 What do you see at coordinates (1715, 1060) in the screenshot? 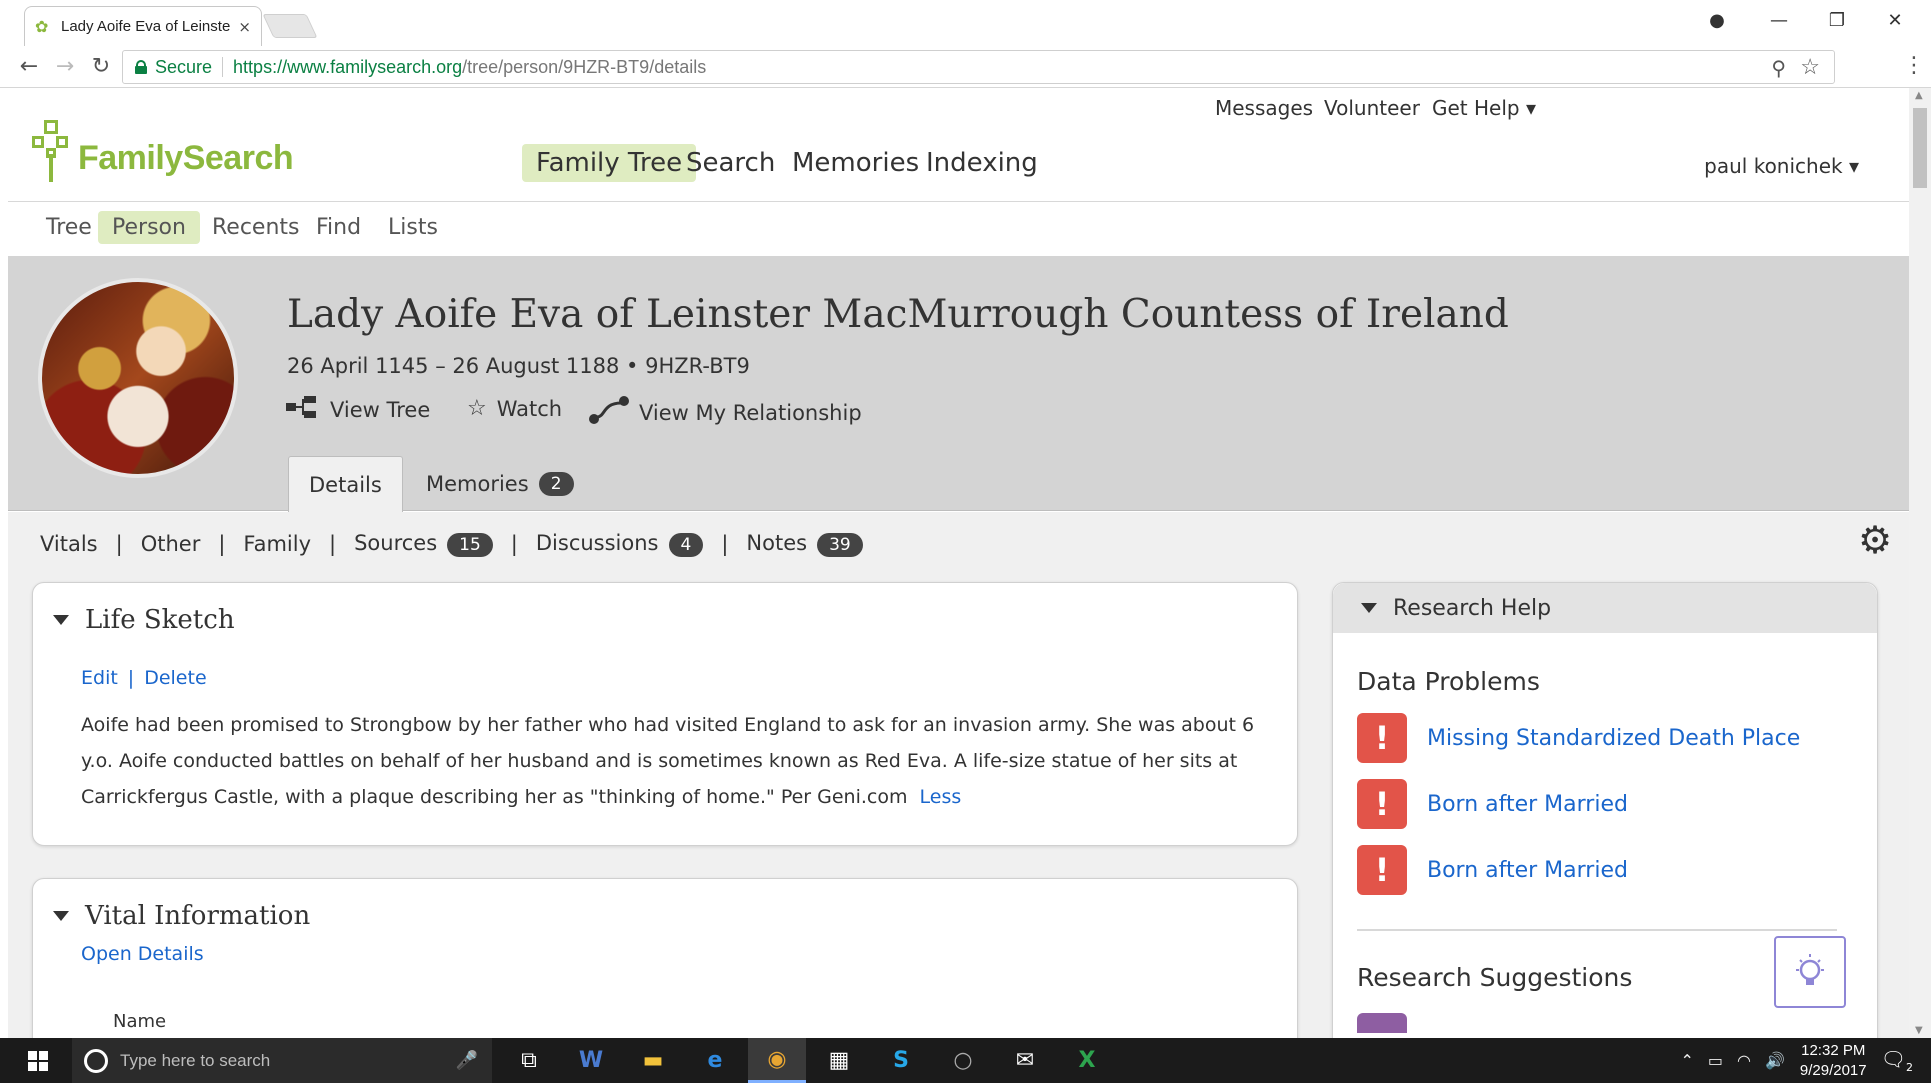
I see `battery-icon: ▭` at bounding box center [1715, 1060].